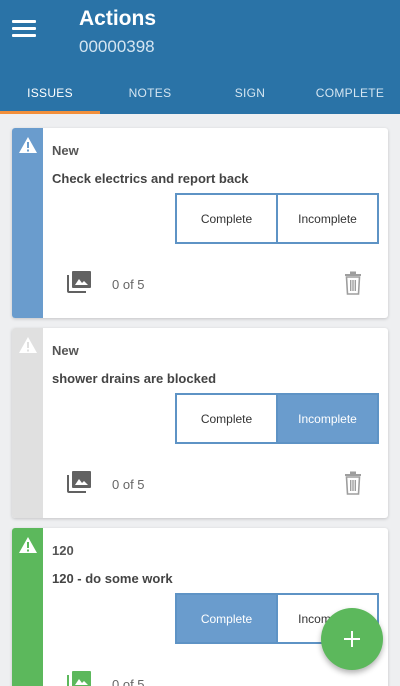 Image resolution: width=400 pixels, height=686 pixels. What do you see at coordinates (350, 93) in the screenshot?
I see `tab-complete: COMPLETE` at bounding box center [350, 93].